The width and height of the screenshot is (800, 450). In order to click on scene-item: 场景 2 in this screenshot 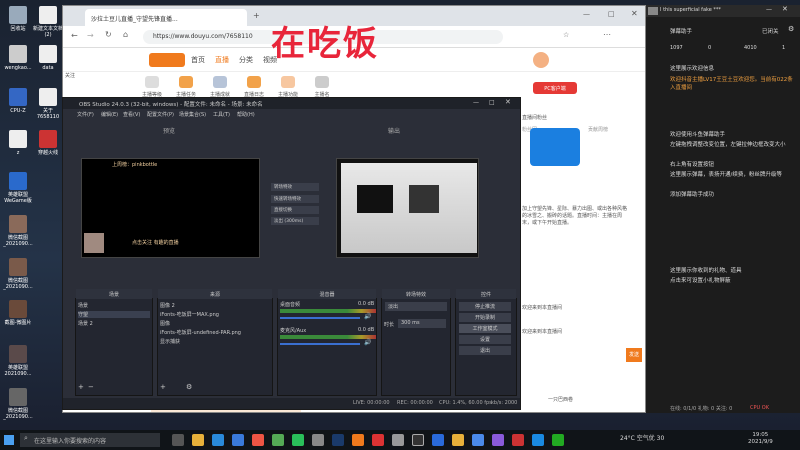, I will do `click(85, 323)`.